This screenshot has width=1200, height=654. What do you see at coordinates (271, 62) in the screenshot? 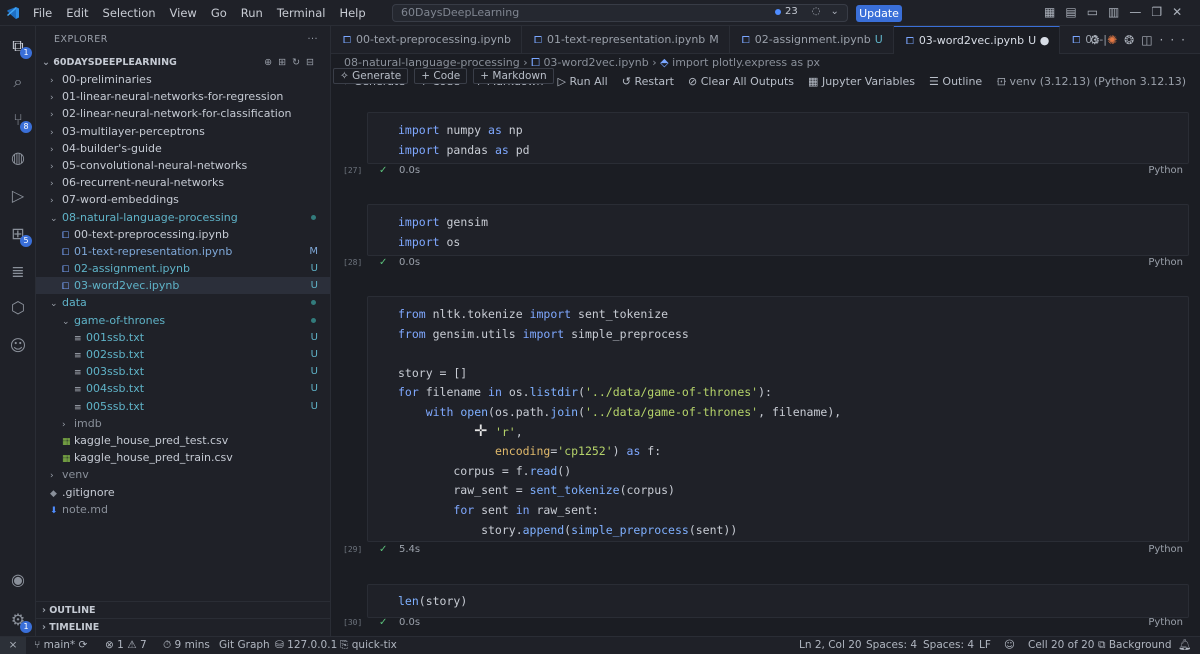
I see `new-file-icon: ⊕` at bounding box center [271, 62].